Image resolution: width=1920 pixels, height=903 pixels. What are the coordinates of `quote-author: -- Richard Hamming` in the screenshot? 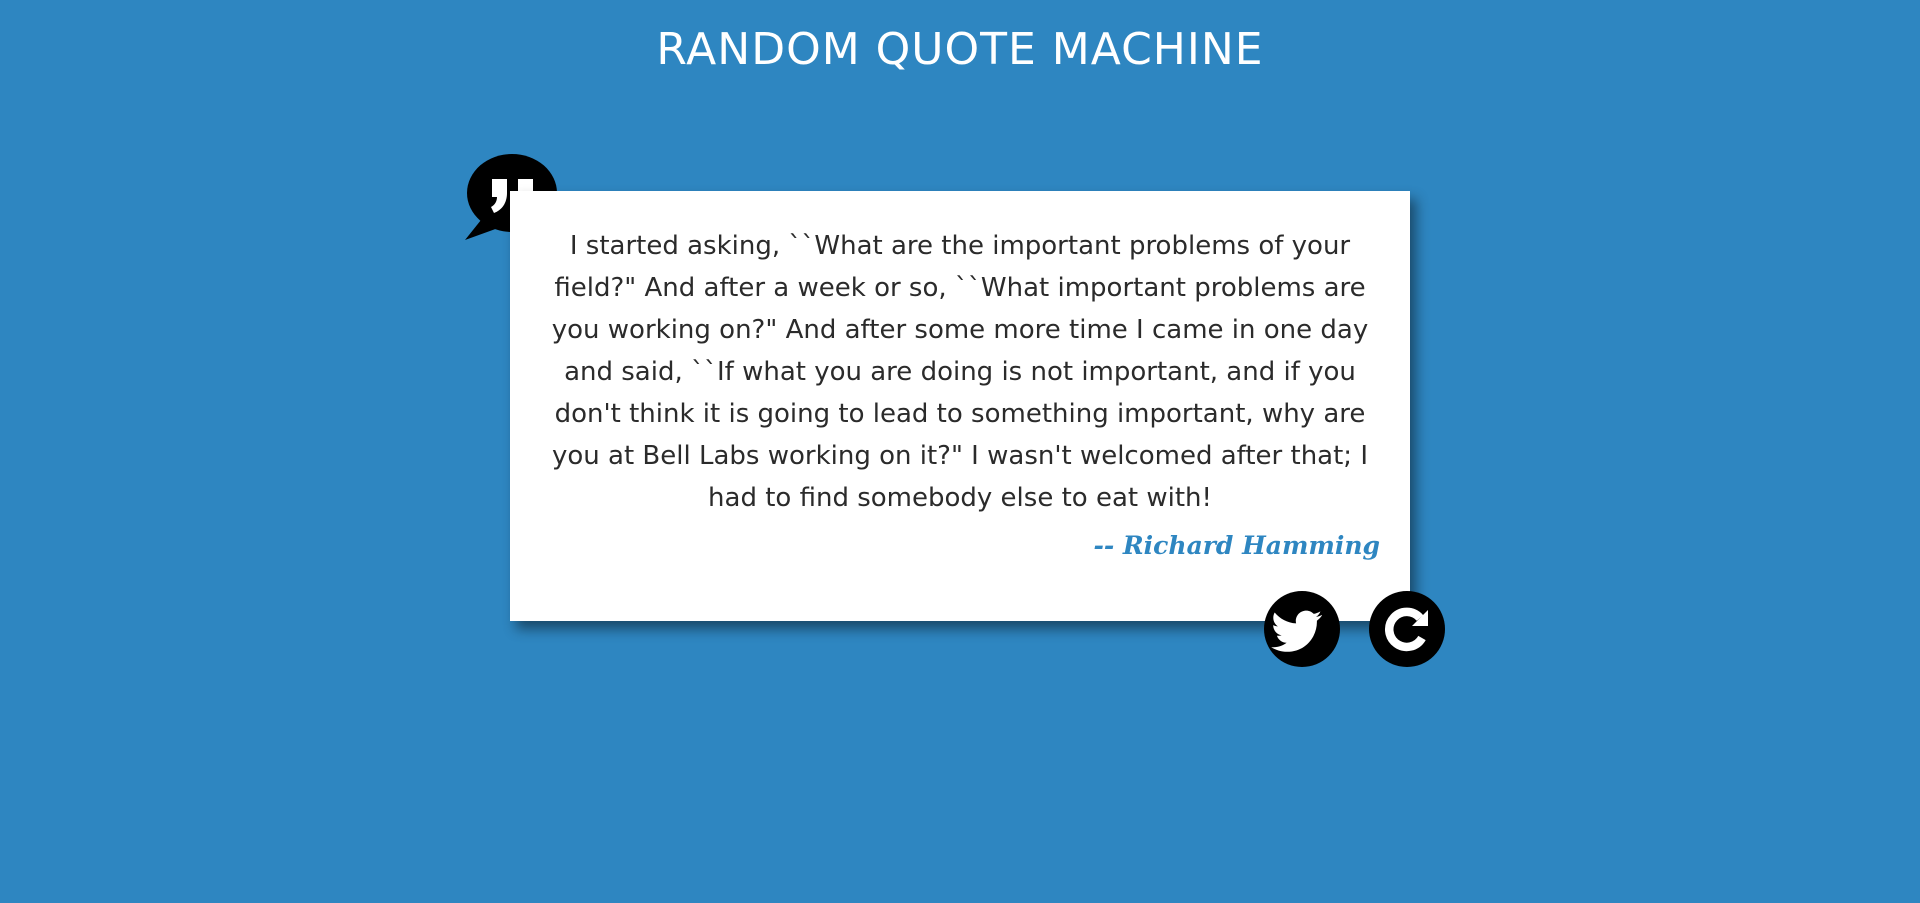 It's located at (1236, 545).